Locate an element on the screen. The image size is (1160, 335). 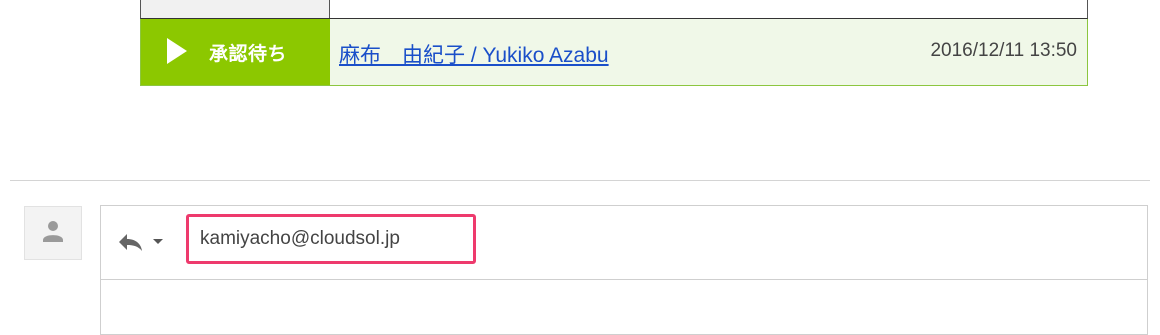
previous-row is located at coordinates (614, 9).